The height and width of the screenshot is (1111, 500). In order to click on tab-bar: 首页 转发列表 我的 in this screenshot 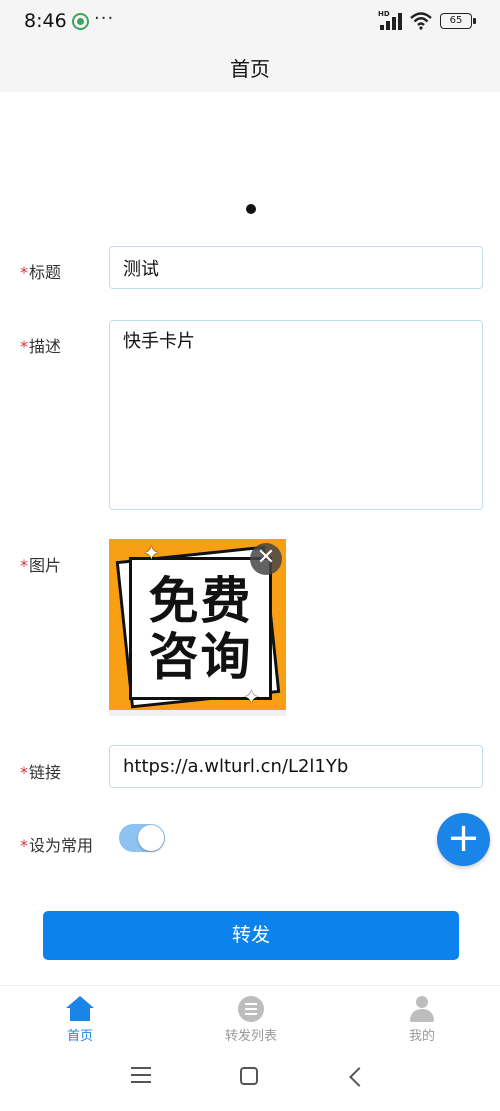, I will do `click(250, 1017)`.